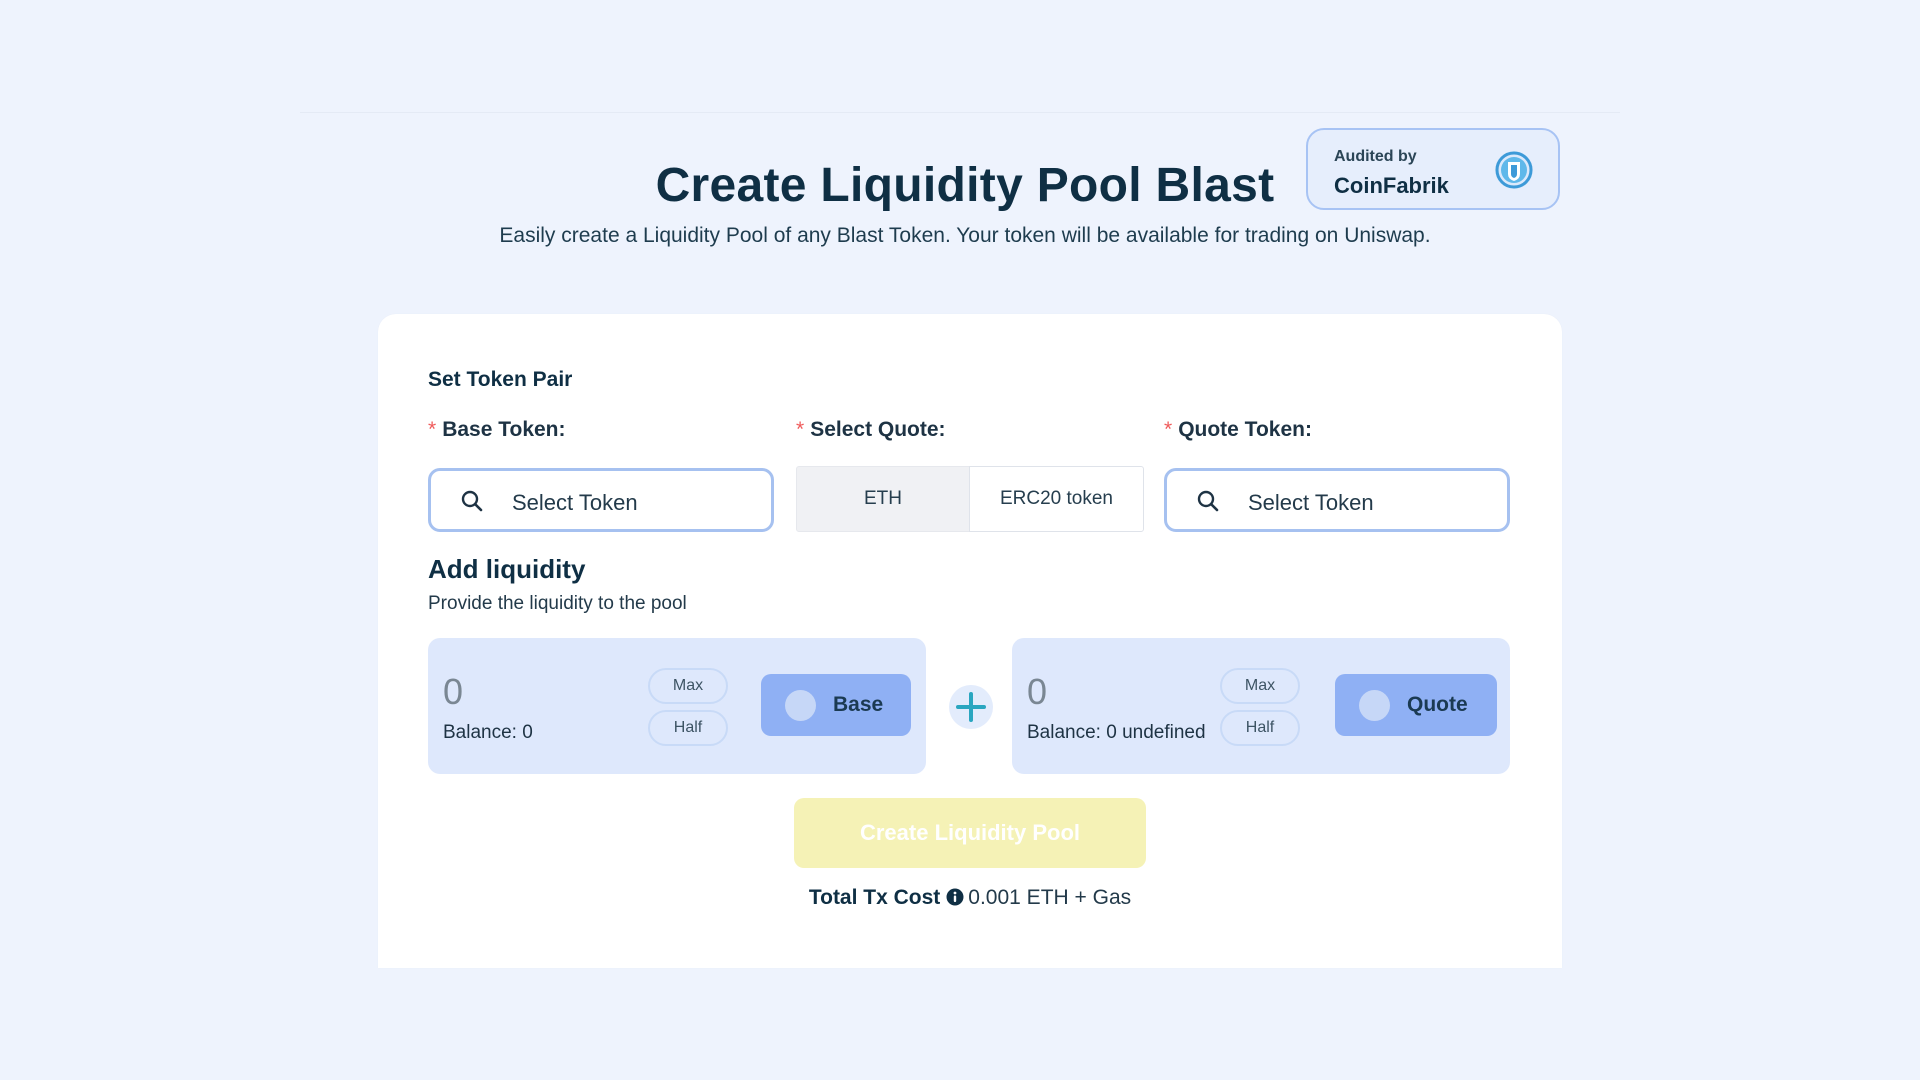 This screenshot has height=1080, width=1920. Describe the element at coordinates (1391, 185) in the screenshot. I see `audit-name: CoinFabrik` at that location.